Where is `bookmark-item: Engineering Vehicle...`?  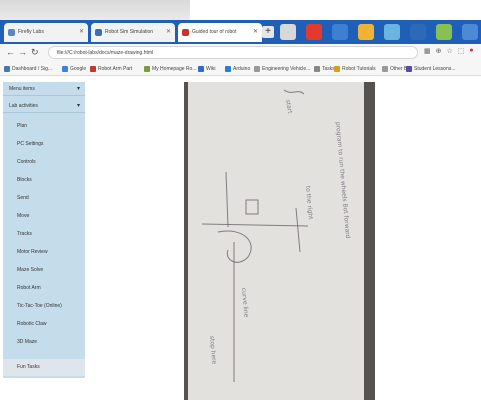
bookmark-item: Engineering Vehicle... is located at coordinates (282, 69).